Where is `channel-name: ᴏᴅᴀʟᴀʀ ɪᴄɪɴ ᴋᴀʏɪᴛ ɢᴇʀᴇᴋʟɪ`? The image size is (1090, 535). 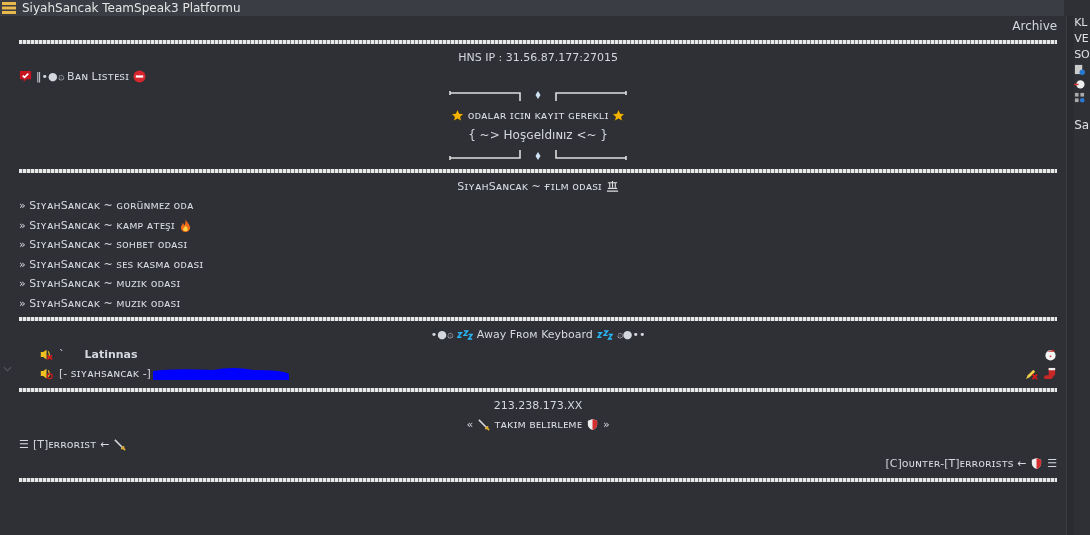 channel-name: ᴏᴅᴀʟᴀʀ ɪᴄɪɴ ᴋᴀʏɪᴛ ɢᴇʀᴇᴋʟɪ is located at coordinates (538, 116).